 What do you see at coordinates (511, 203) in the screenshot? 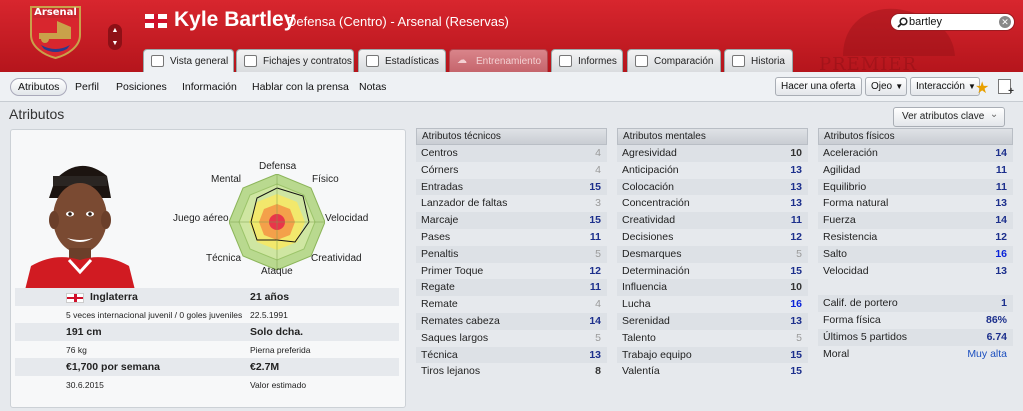
I see `attribute-row: Lanzador de faltas 3` at bounding box center [511, 203].